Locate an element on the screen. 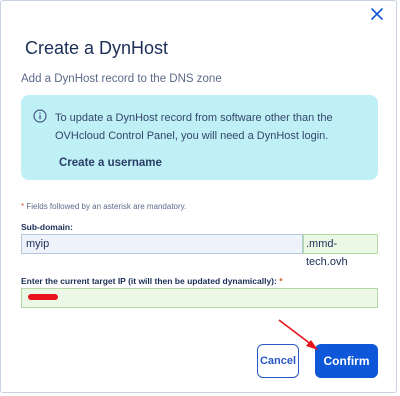  confirm-button: Confirm is located at coordinates (346, 361).